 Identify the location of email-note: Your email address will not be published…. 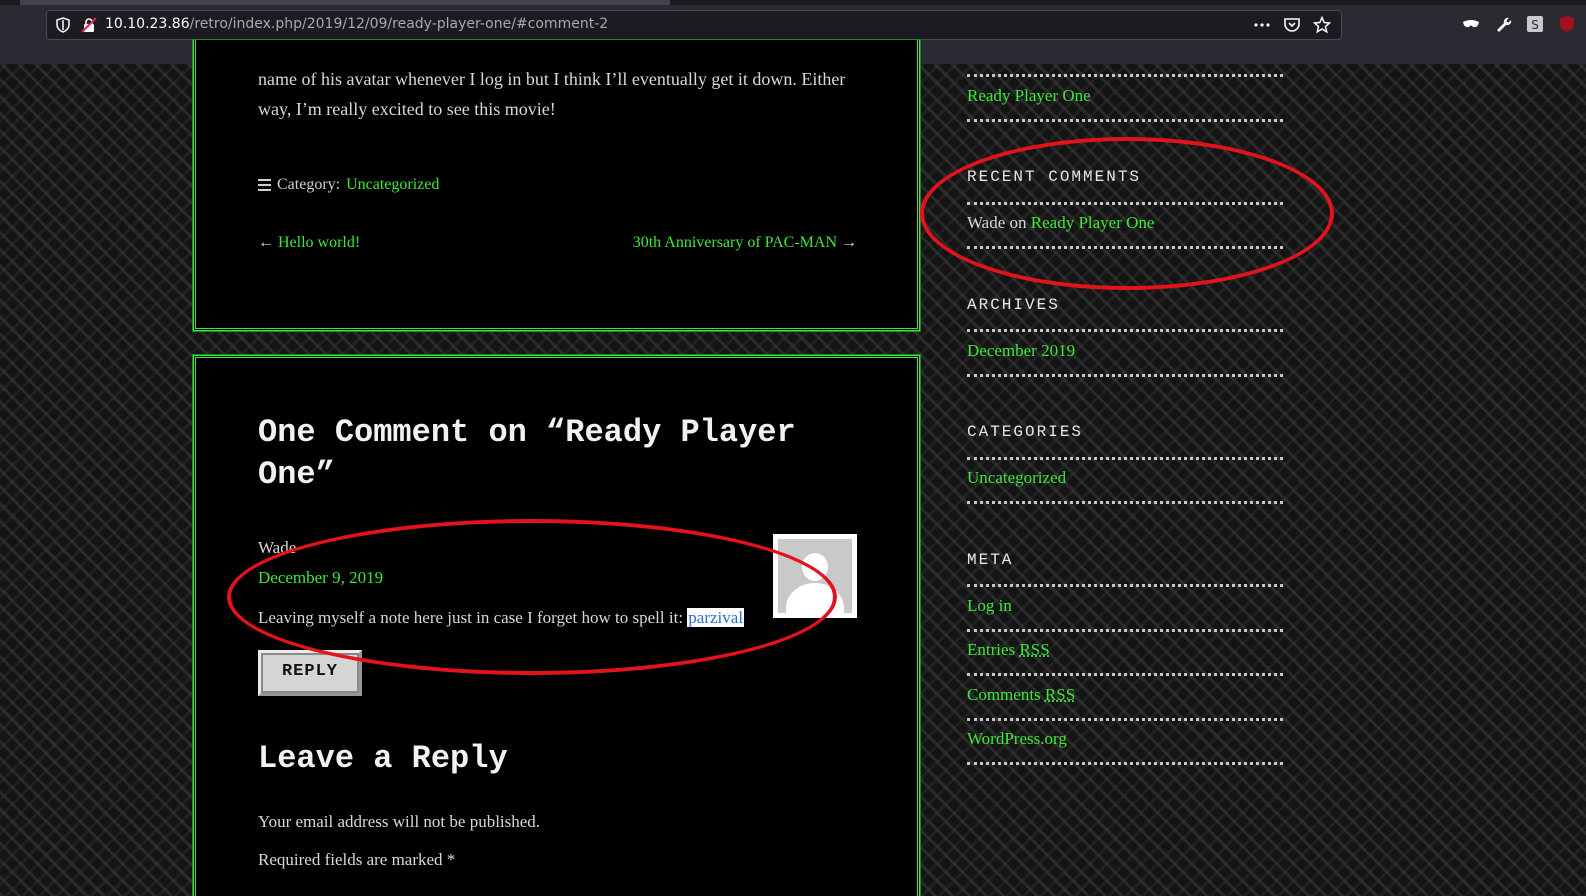
(399, 821).